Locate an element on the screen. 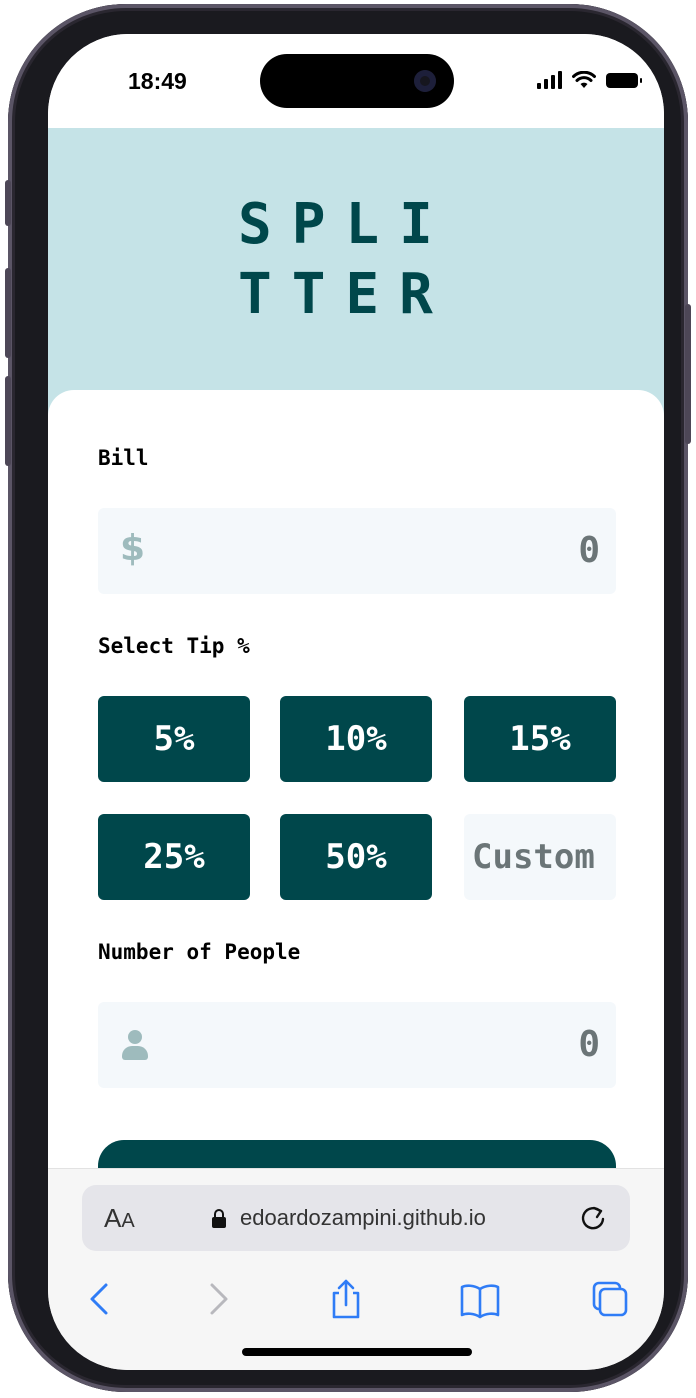 The width and height of the screenshot is (696, 1398). tip-button-5: 5% is located at coordinates (174, 739).